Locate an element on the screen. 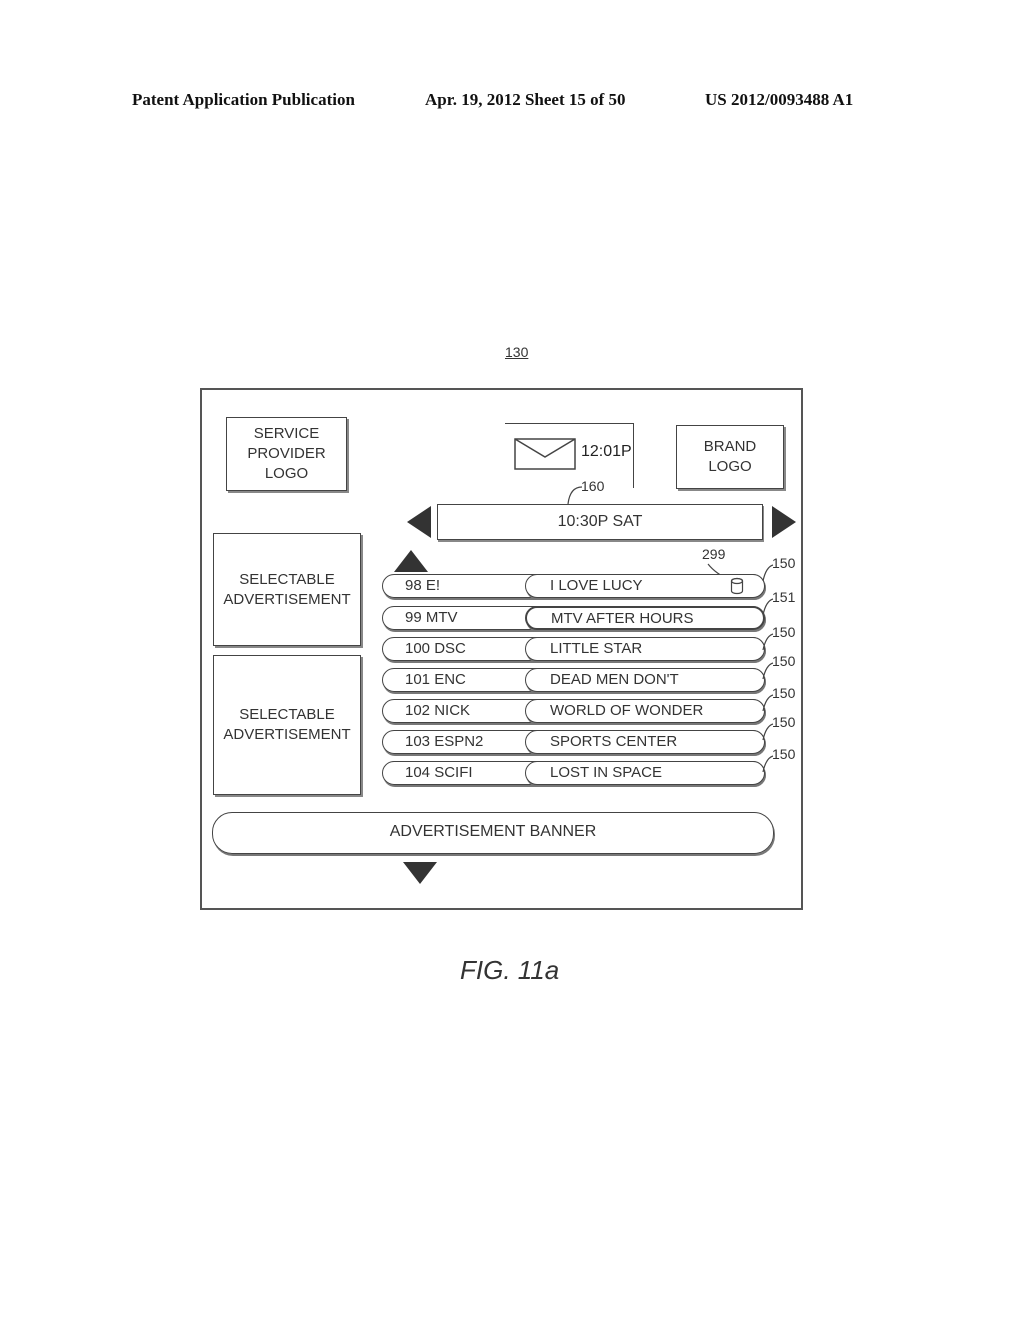  channel-label: 100 DSC is located at coordinates (435, 648).